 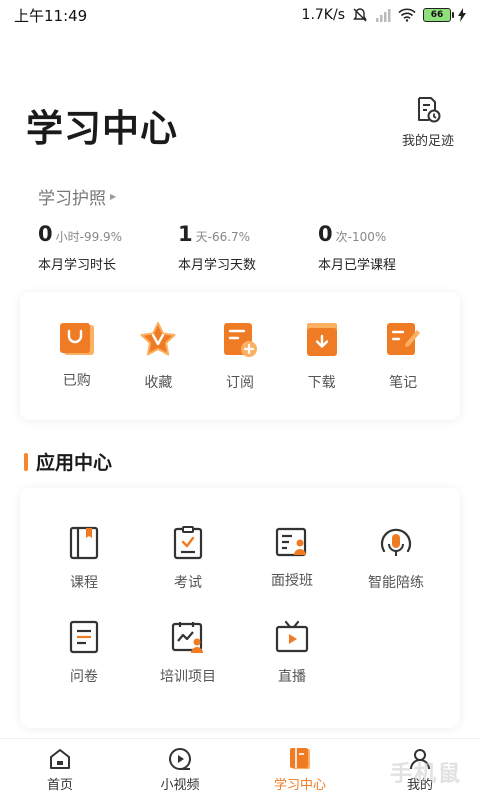 What do you see at coordinates (180, 759) in the screenshot?
I see `video-icon` at bounding box center [180, 759].